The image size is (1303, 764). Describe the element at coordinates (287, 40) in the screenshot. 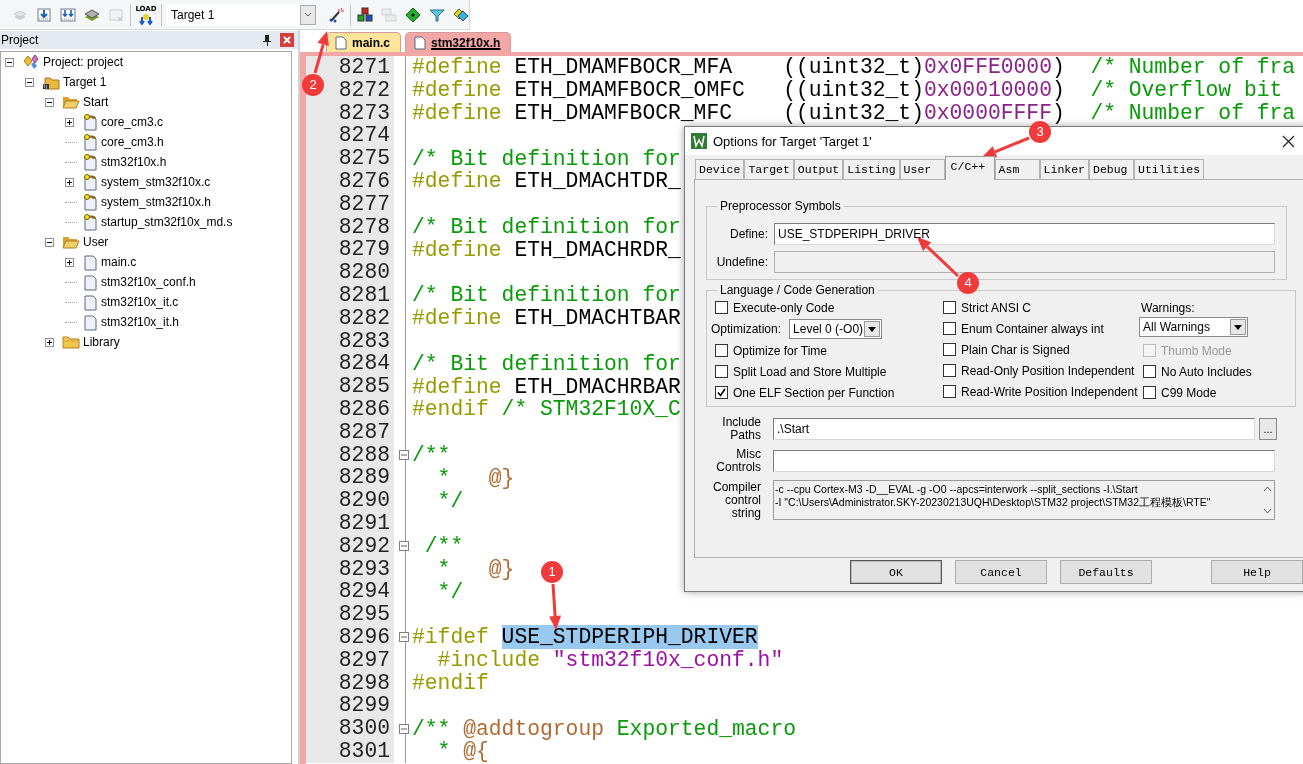

I see `close-button` at that location.